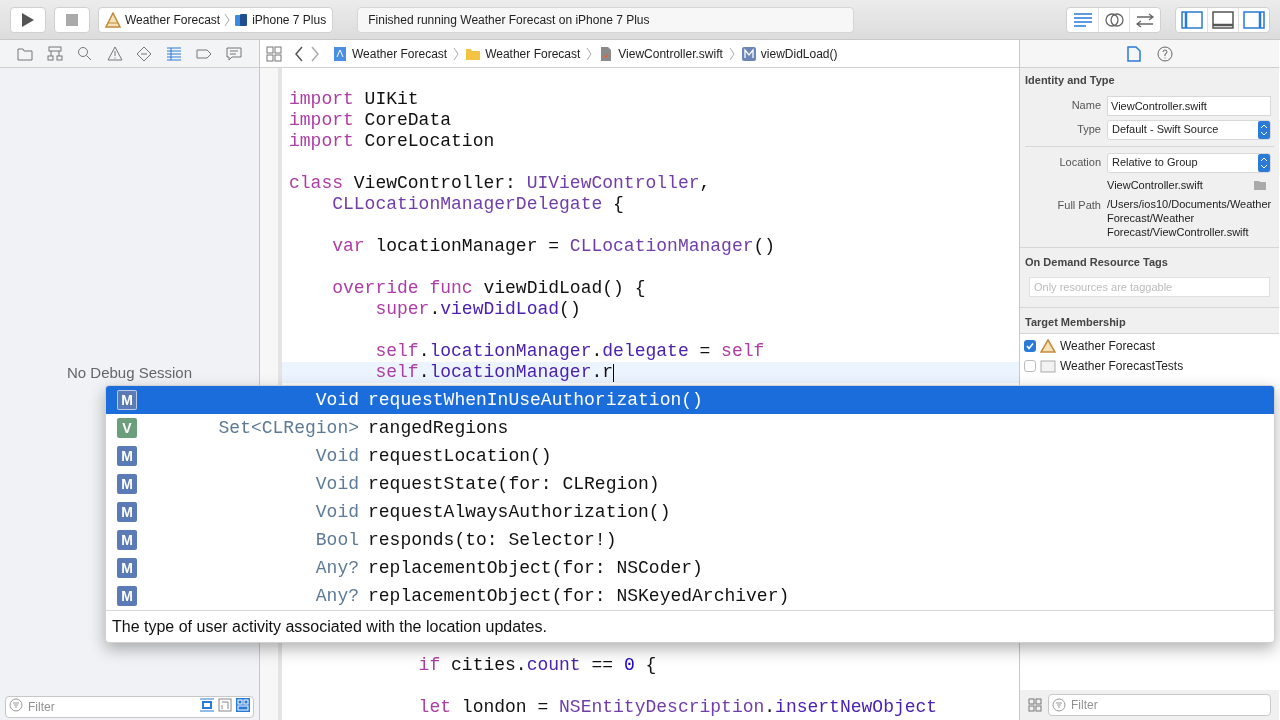 The height and width of the screenshot is (720, 1280). Describe the element at coordinates (535, 568) in the screenshot. I see `completion-name: replacementObject(for: NSCoder)` at that location.